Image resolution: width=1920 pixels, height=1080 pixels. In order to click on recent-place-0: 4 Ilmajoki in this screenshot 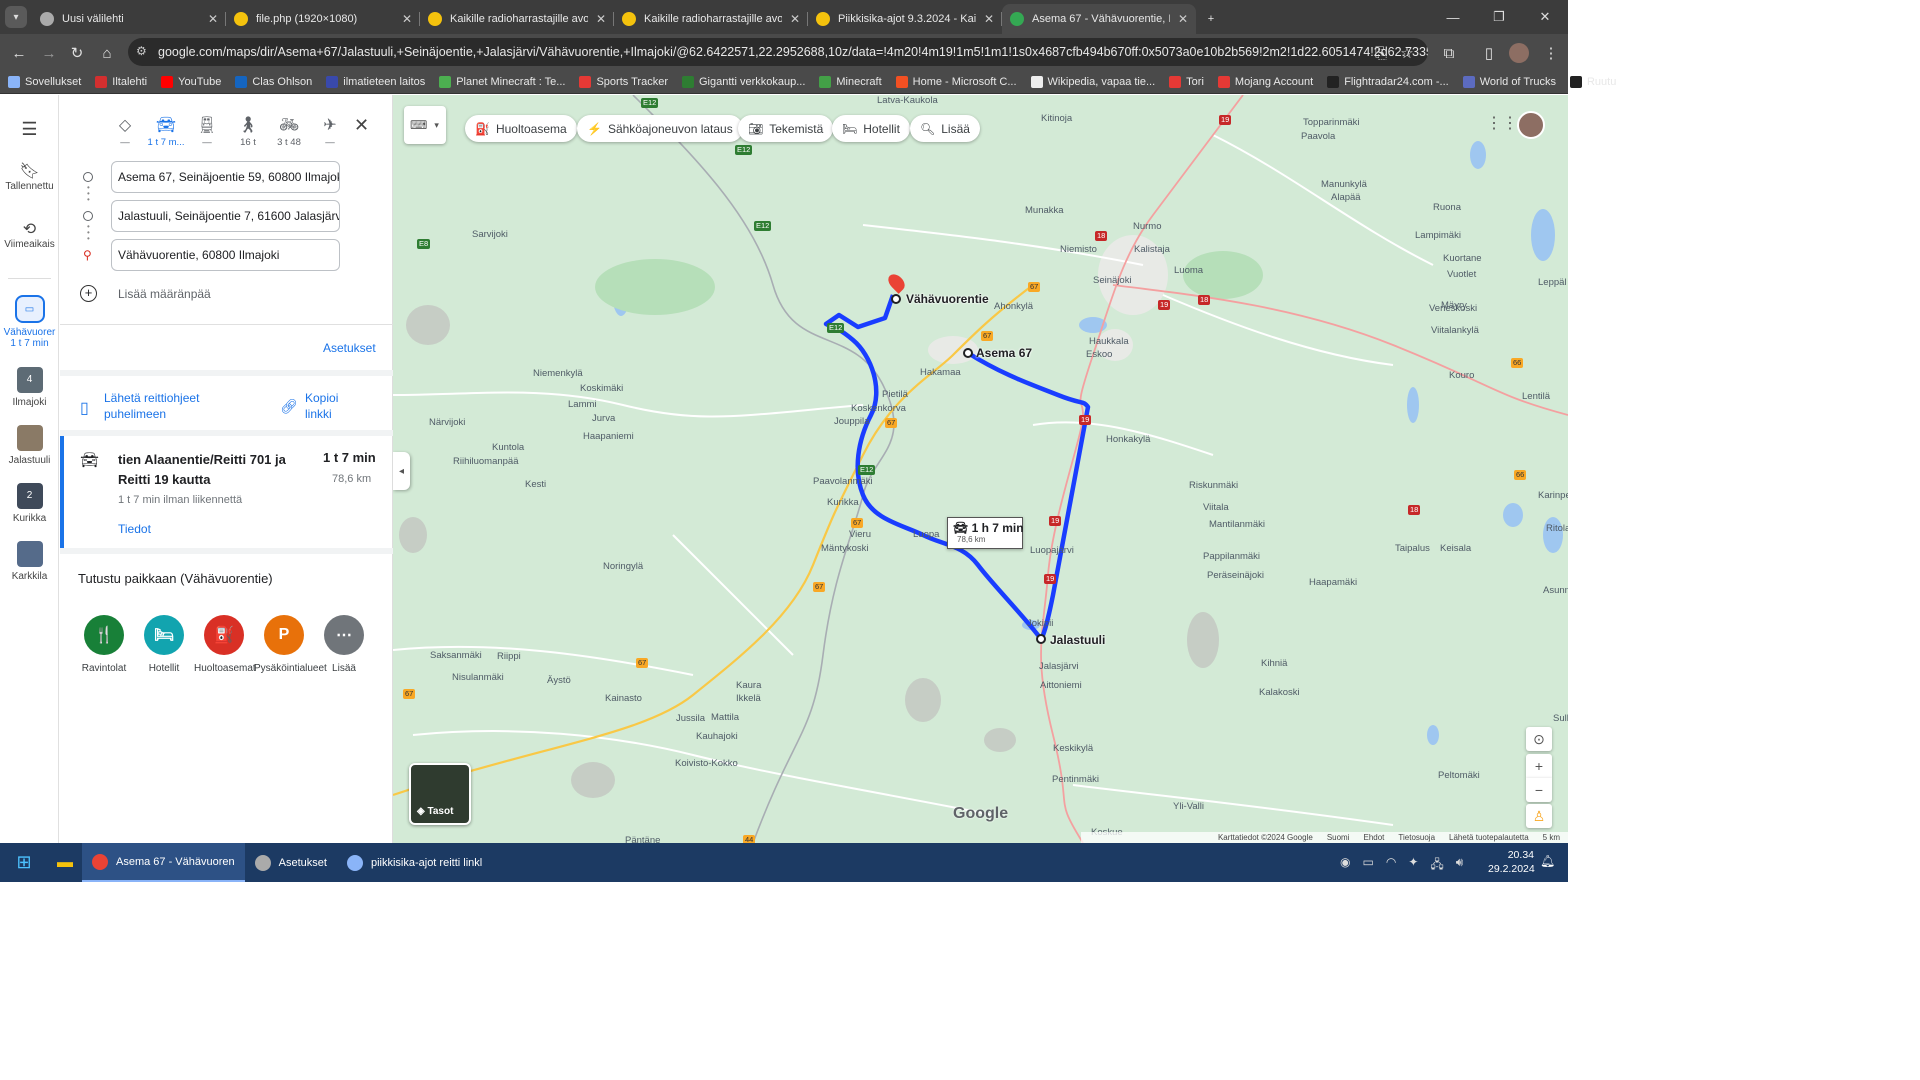, I will do `click(29, 387)`.